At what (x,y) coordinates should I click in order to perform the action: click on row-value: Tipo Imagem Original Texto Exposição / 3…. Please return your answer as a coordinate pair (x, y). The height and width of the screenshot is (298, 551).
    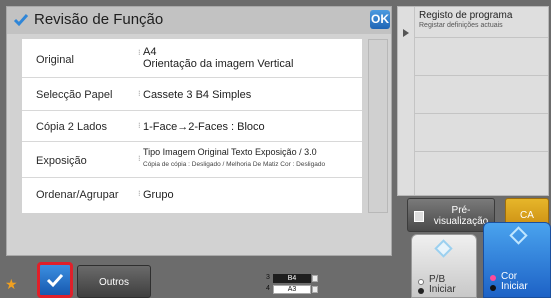
    Looking at the image, I should click on (230, 152).